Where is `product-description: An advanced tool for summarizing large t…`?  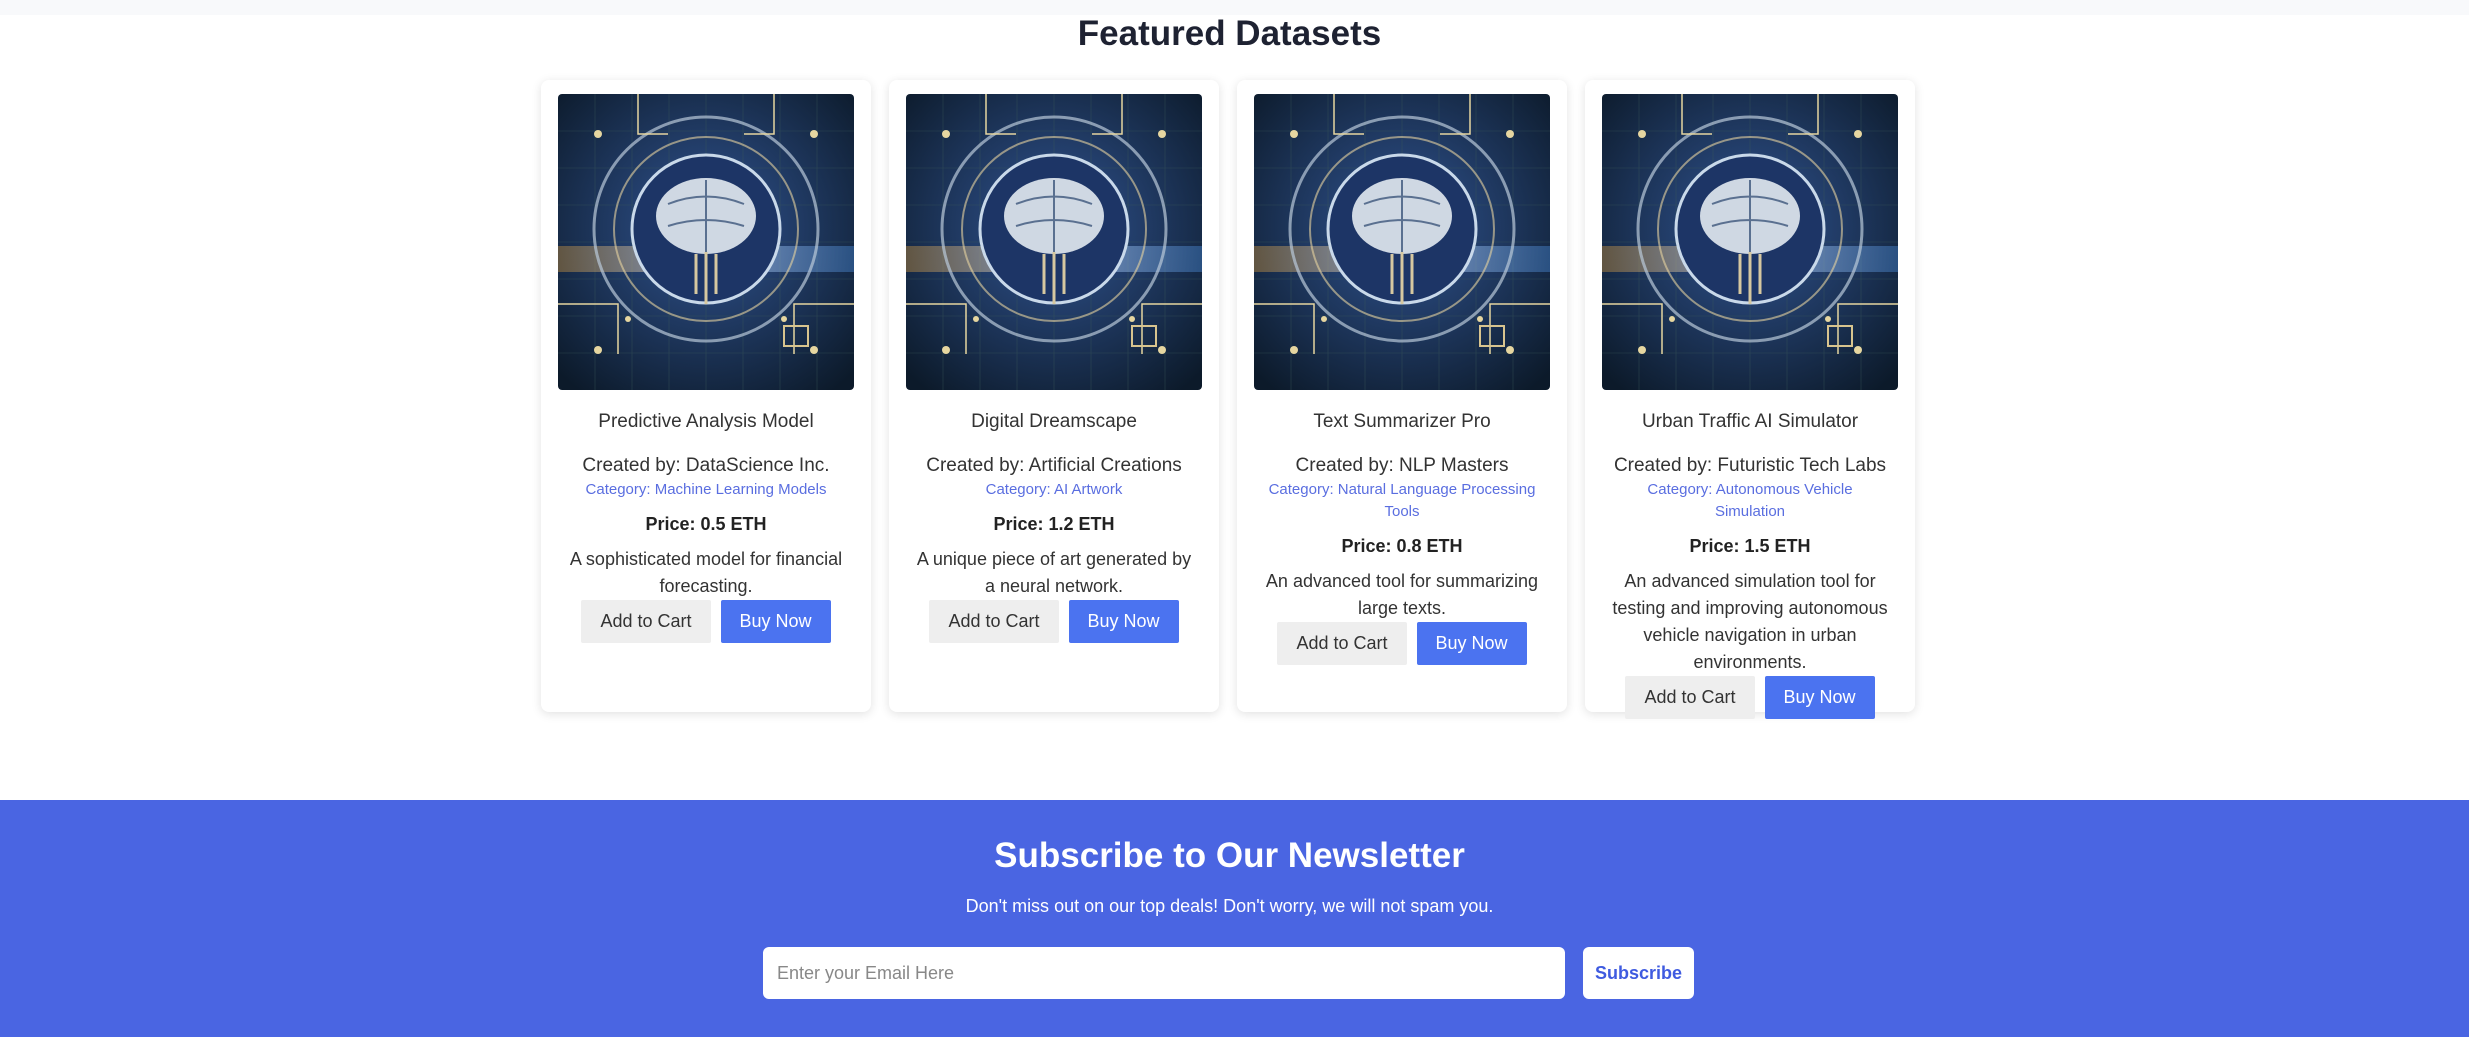 product-description: An advanced tool for summarizing large t… is located at coordinates (1402, 594).